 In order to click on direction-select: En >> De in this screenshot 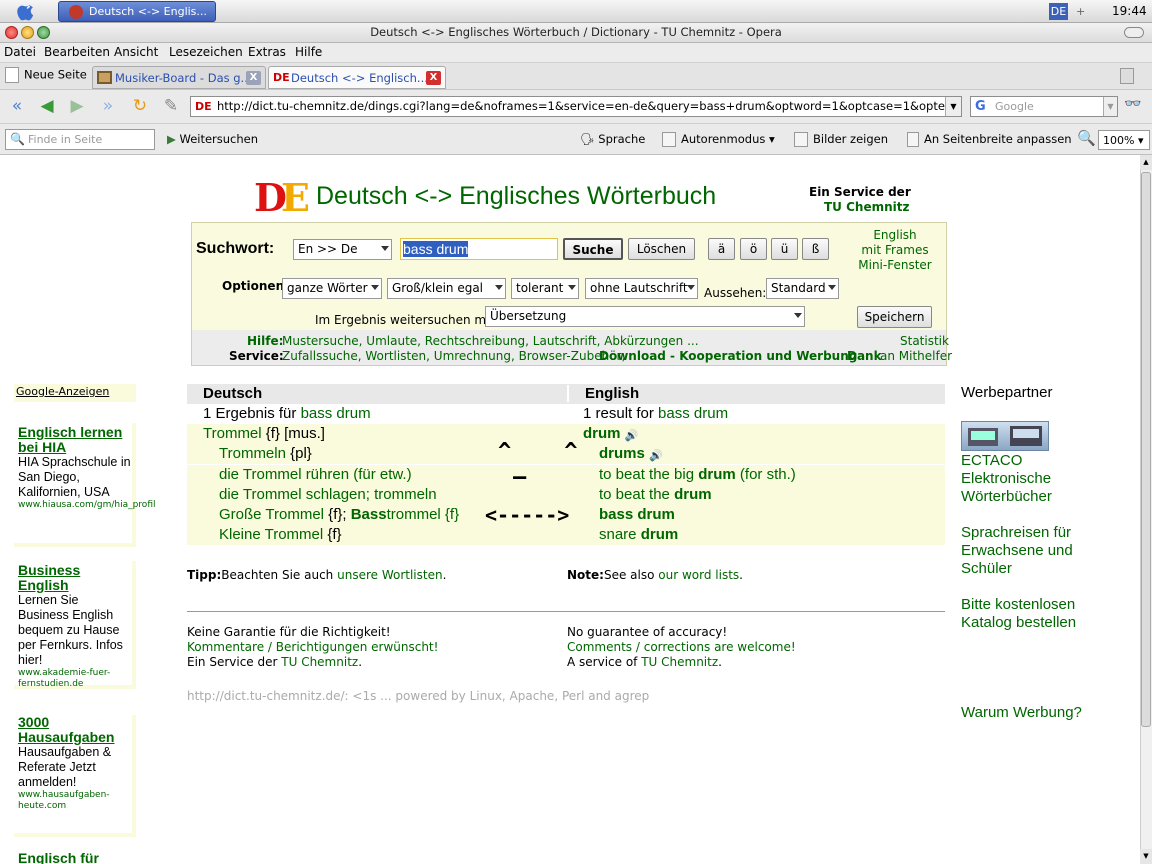, I will do `click(342, 249)`.